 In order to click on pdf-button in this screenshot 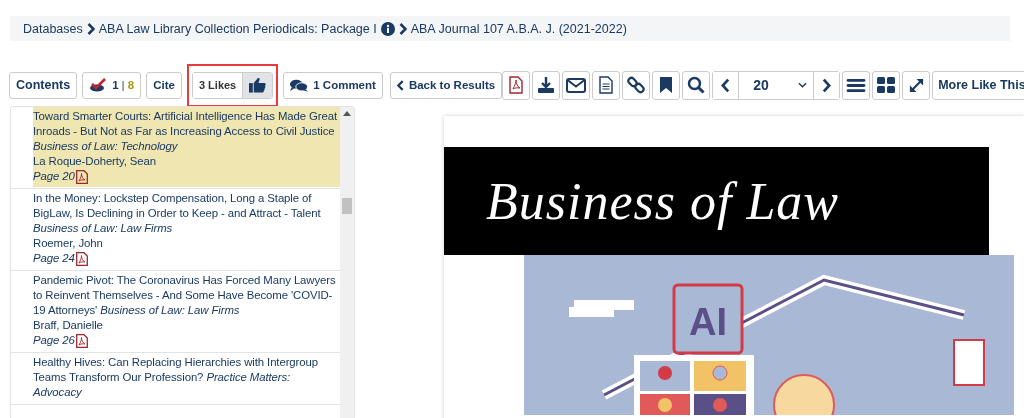, I will do `click(516, 85)`.